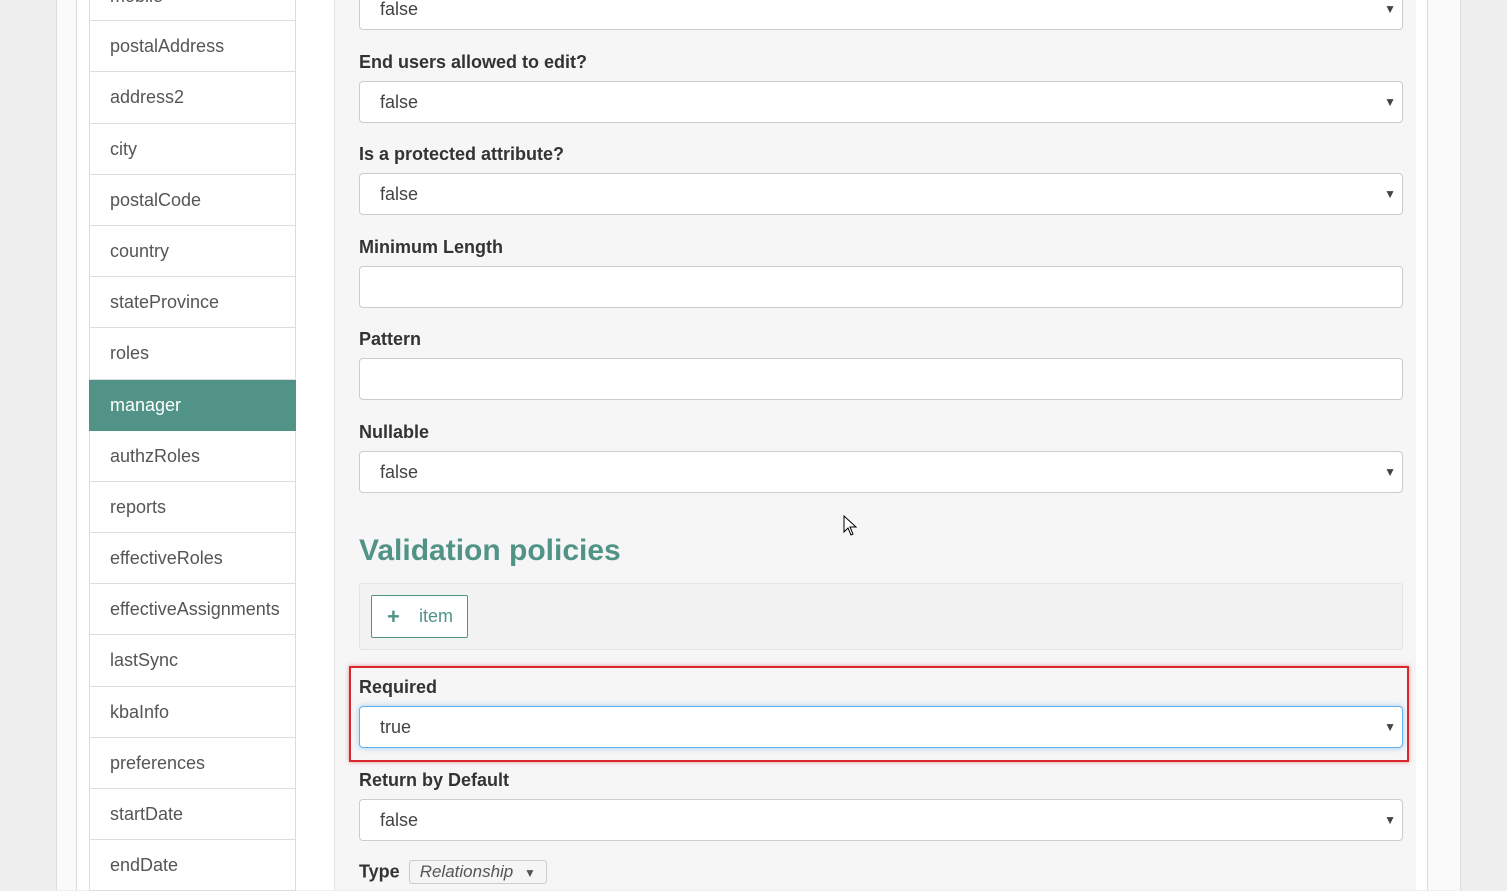 Image resolution: width=1507 pixels, height=891 pixels. What do you see at coordinates (192, 865) in the screenshot?
I see `sidebar-item-enddate: endDate` at bounding box center [192, 865].